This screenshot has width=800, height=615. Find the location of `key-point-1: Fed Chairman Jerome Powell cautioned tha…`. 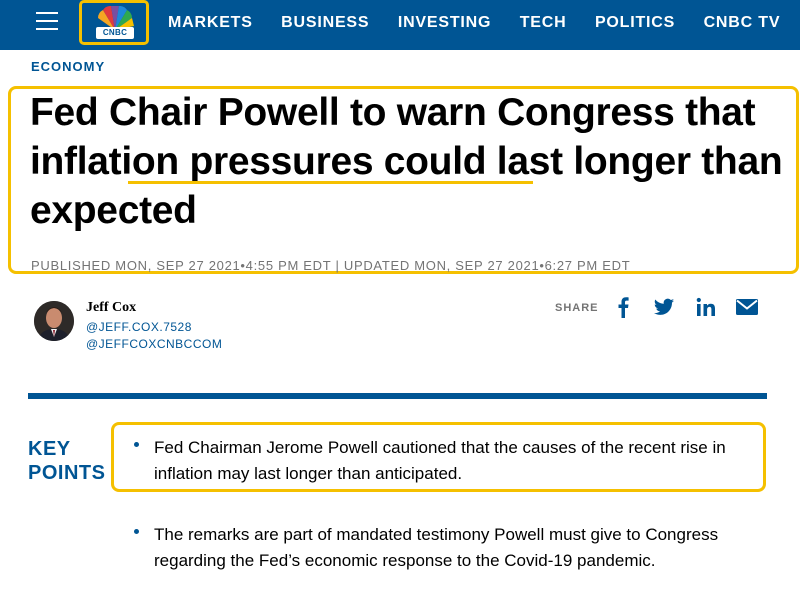

key-point-1: Fed Chairman Jerome Powell cautioned tha… is located at coordinates (440, 460).